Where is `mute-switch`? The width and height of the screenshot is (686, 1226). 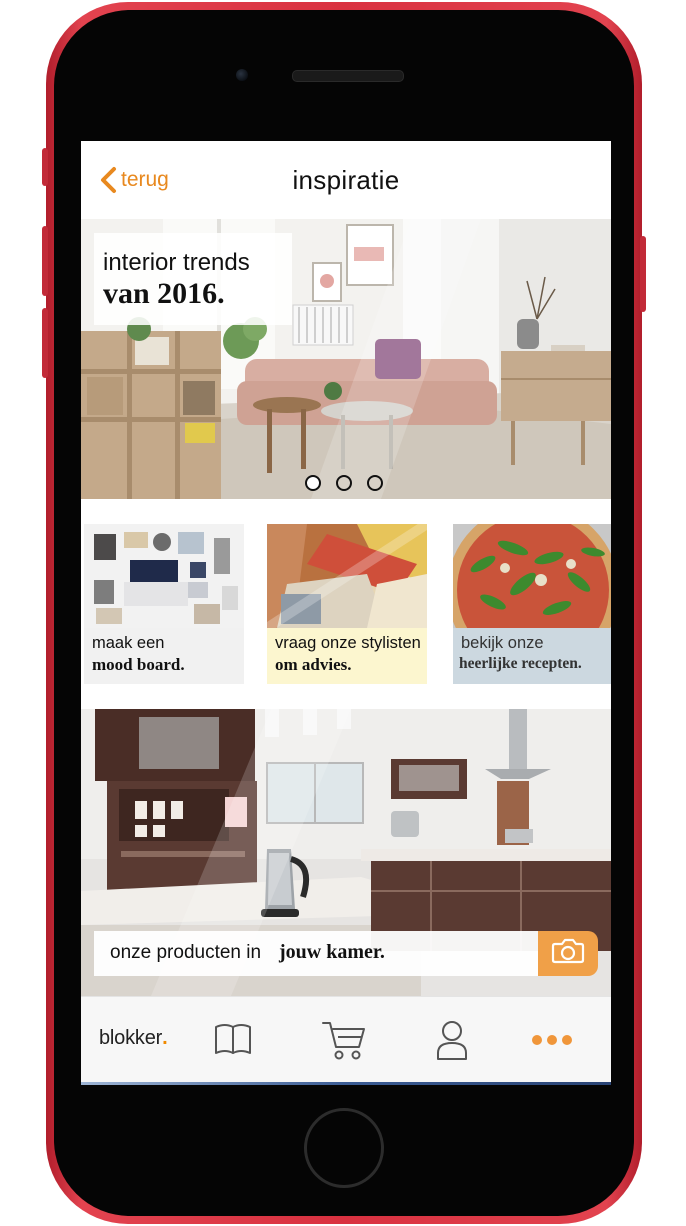 mute-switch is located at coordinates (45, 167).